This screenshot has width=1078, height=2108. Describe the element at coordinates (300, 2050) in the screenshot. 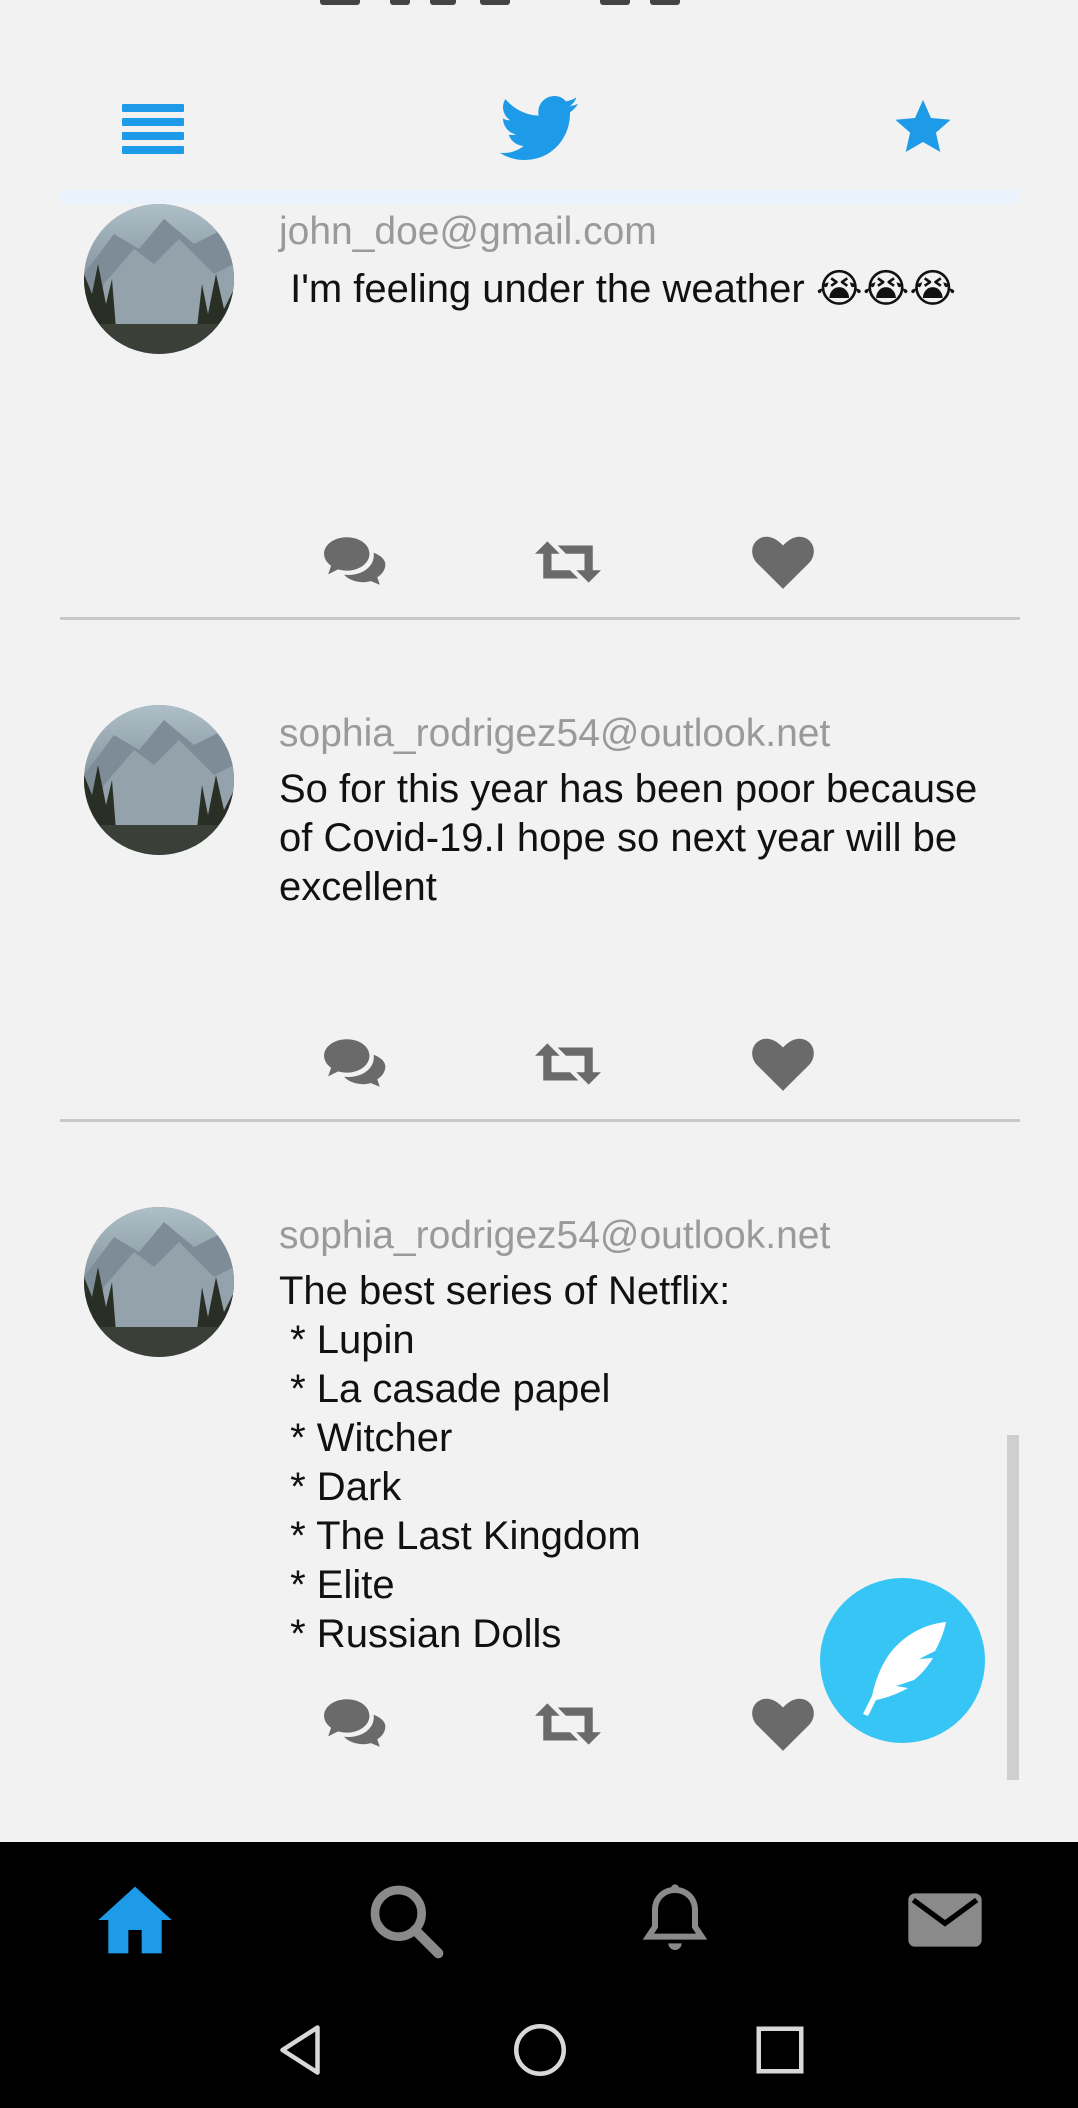

I see `back-icon` at that location.